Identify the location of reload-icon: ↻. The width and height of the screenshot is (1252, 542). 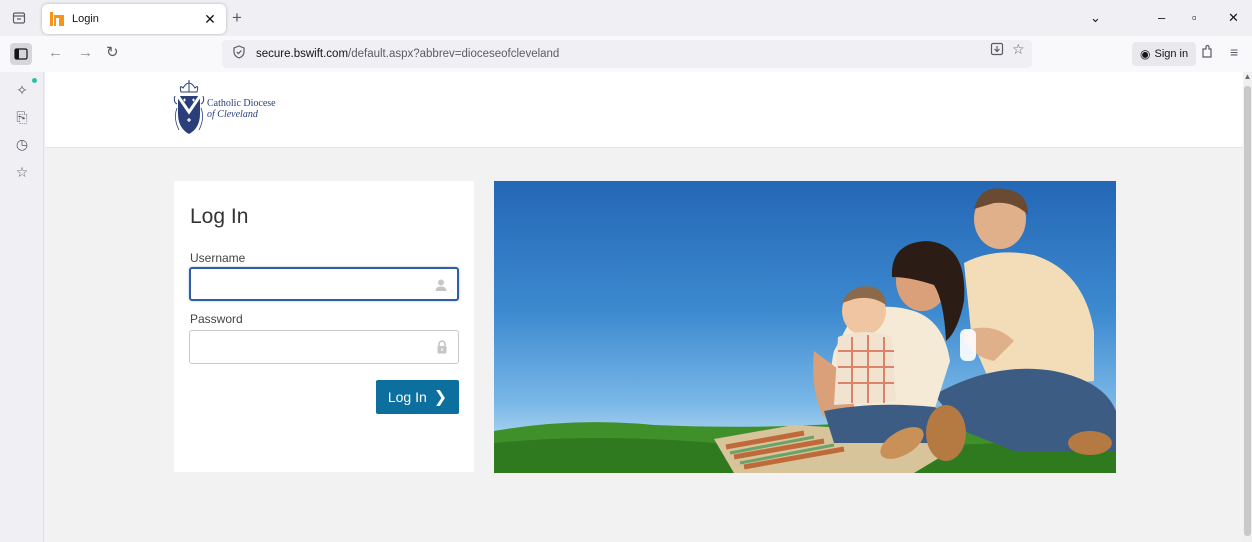
(112, 53).